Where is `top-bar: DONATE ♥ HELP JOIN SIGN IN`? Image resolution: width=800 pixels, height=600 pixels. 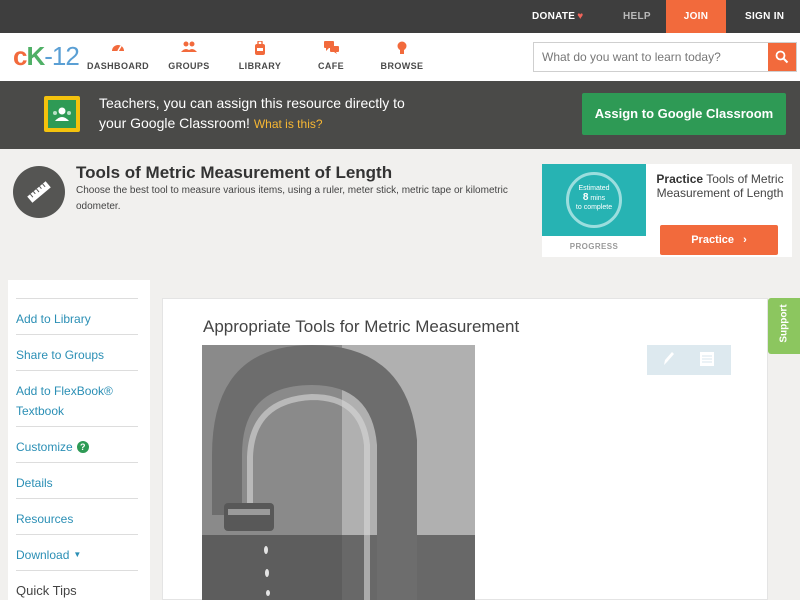
top-bar: DONATE ♥ HELP JOIN SIGN IN is located at coordinates (400, 16).